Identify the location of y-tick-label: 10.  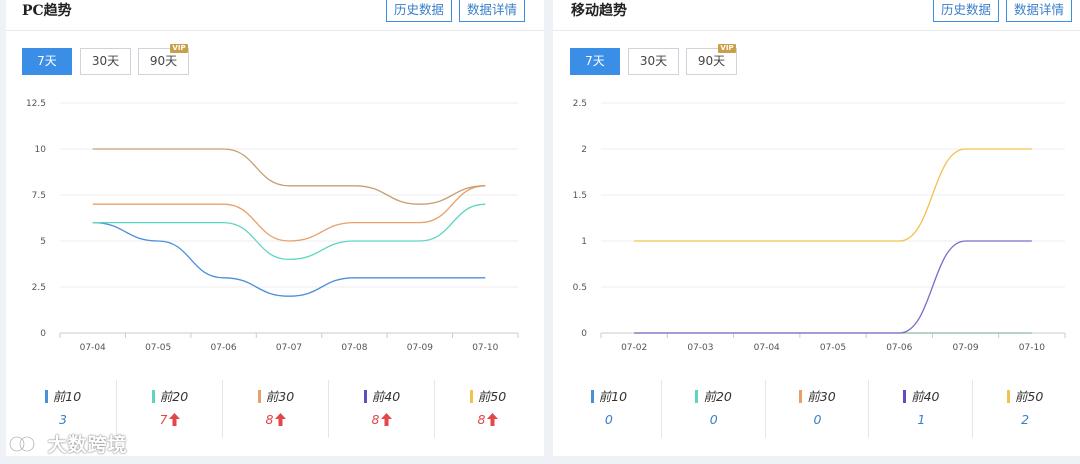
(41, 150).